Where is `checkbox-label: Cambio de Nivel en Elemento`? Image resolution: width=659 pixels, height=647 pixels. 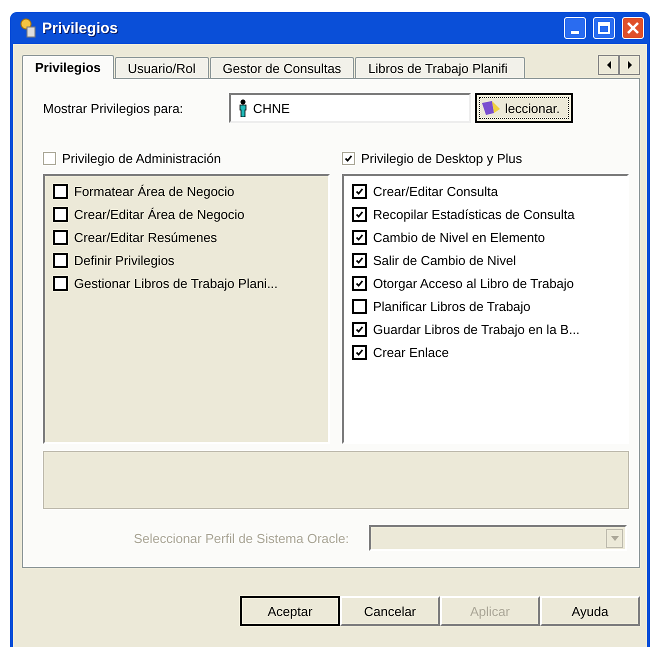 checkbox-label: Cambio de Nivel en Elemento is located at coordinates (459, 237).